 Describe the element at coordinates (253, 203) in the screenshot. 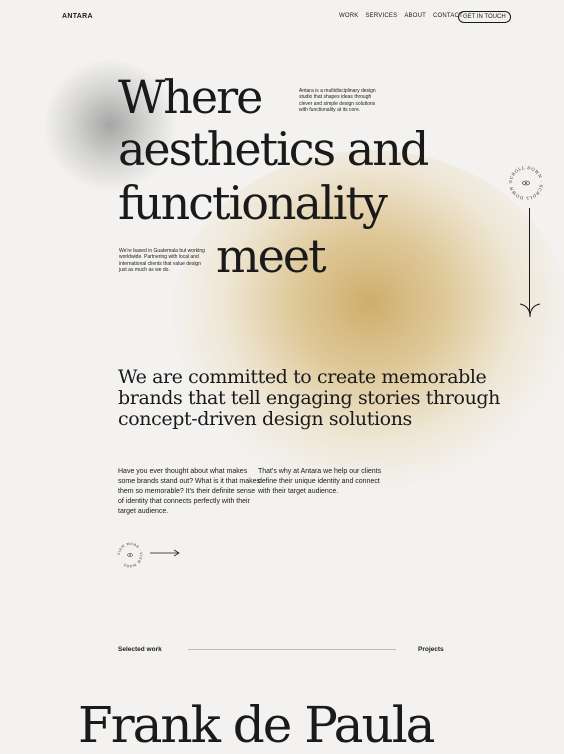

I see `hero-title-line-3: functionality` at that location.